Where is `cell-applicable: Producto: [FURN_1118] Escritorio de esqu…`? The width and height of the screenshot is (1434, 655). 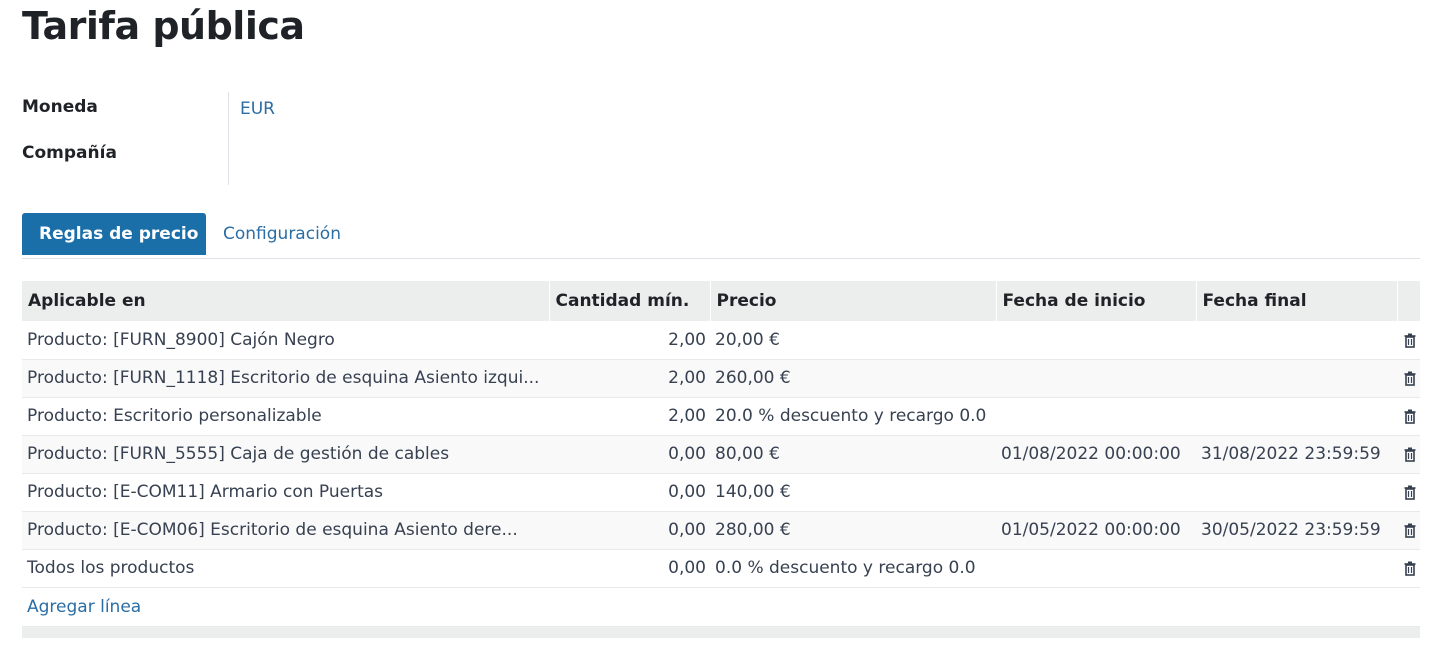 cell-applicable: Producto: [FURN_1118] Escritorio de esqu… is located at coordinates (285, 378).